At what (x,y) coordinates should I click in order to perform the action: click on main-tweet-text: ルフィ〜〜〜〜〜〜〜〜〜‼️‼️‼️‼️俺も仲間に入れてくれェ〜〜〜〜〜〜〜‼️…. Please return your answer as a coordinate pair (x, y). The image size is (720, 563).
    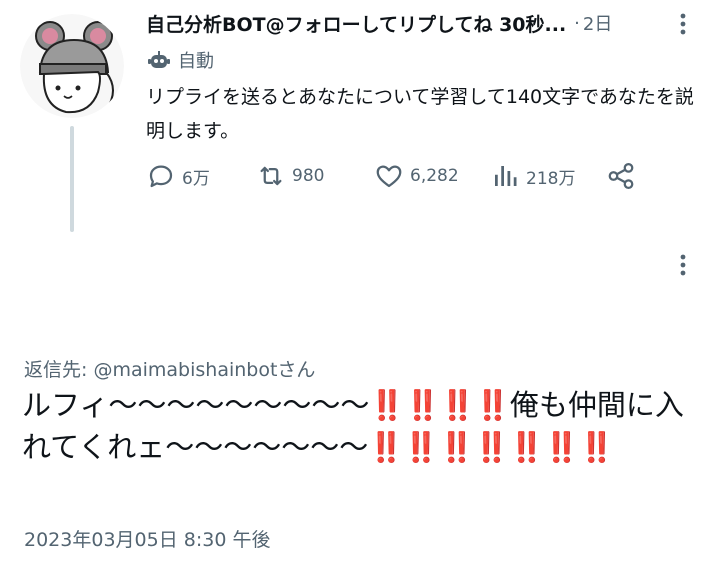
    Looking at the image, I should click on (367, 426).